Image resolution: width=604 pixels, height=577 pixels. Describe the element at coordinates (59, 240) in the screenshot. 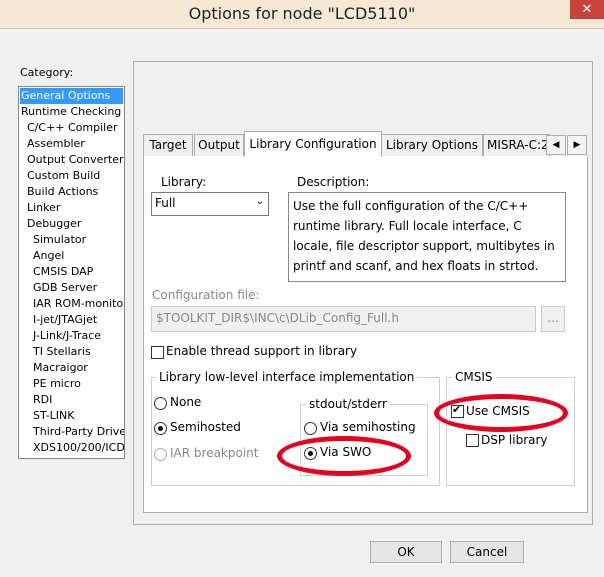

I see `category-item-simulator: Simulator` at that location.